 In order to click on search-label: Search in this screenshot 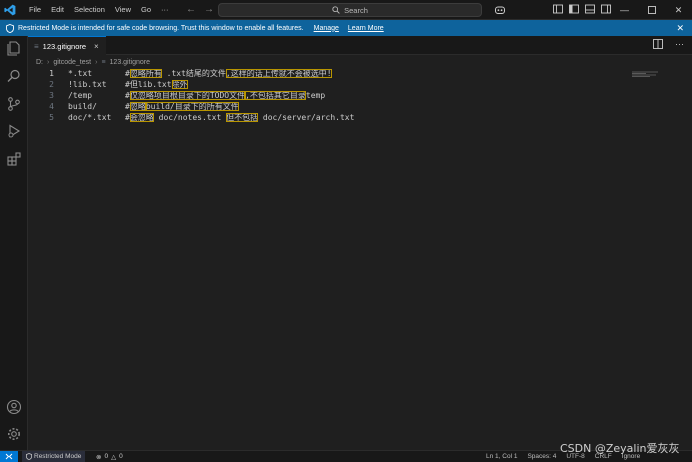, I will do `click(356, 10)`.